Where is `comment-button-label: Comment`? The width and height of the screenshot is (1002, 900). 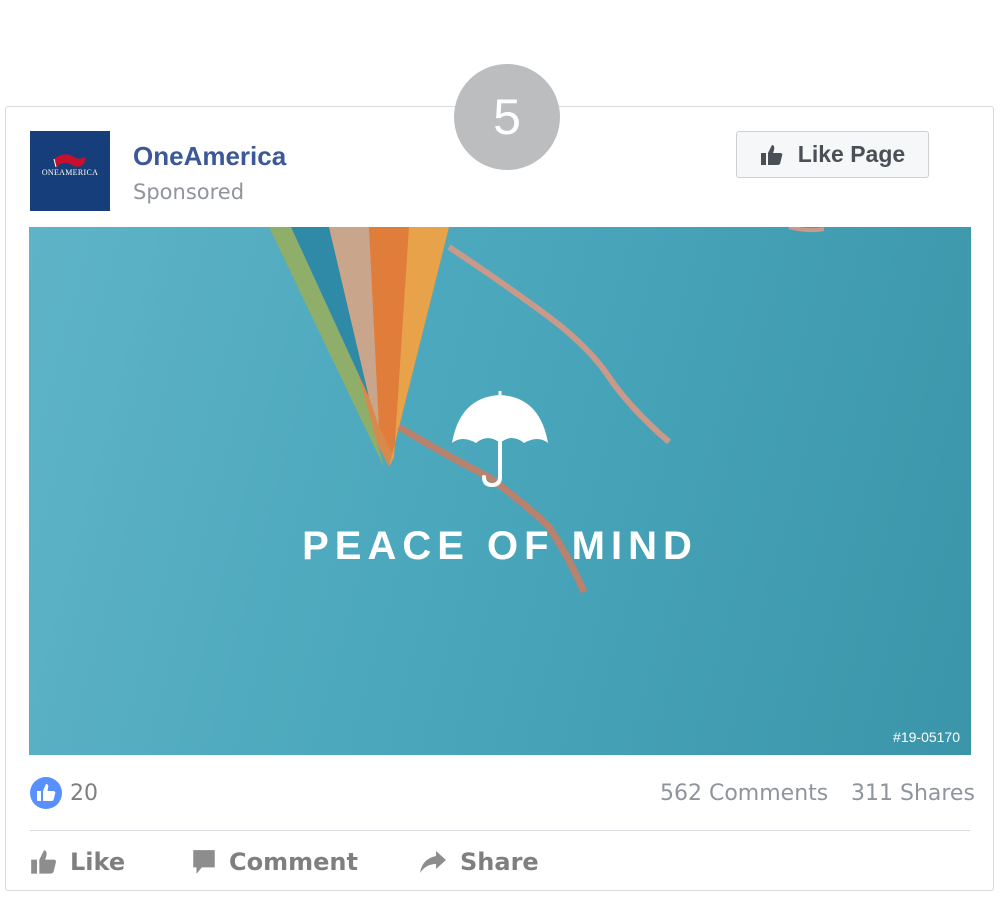
comment-button-label: Comment is located at coordinates (293, 862).